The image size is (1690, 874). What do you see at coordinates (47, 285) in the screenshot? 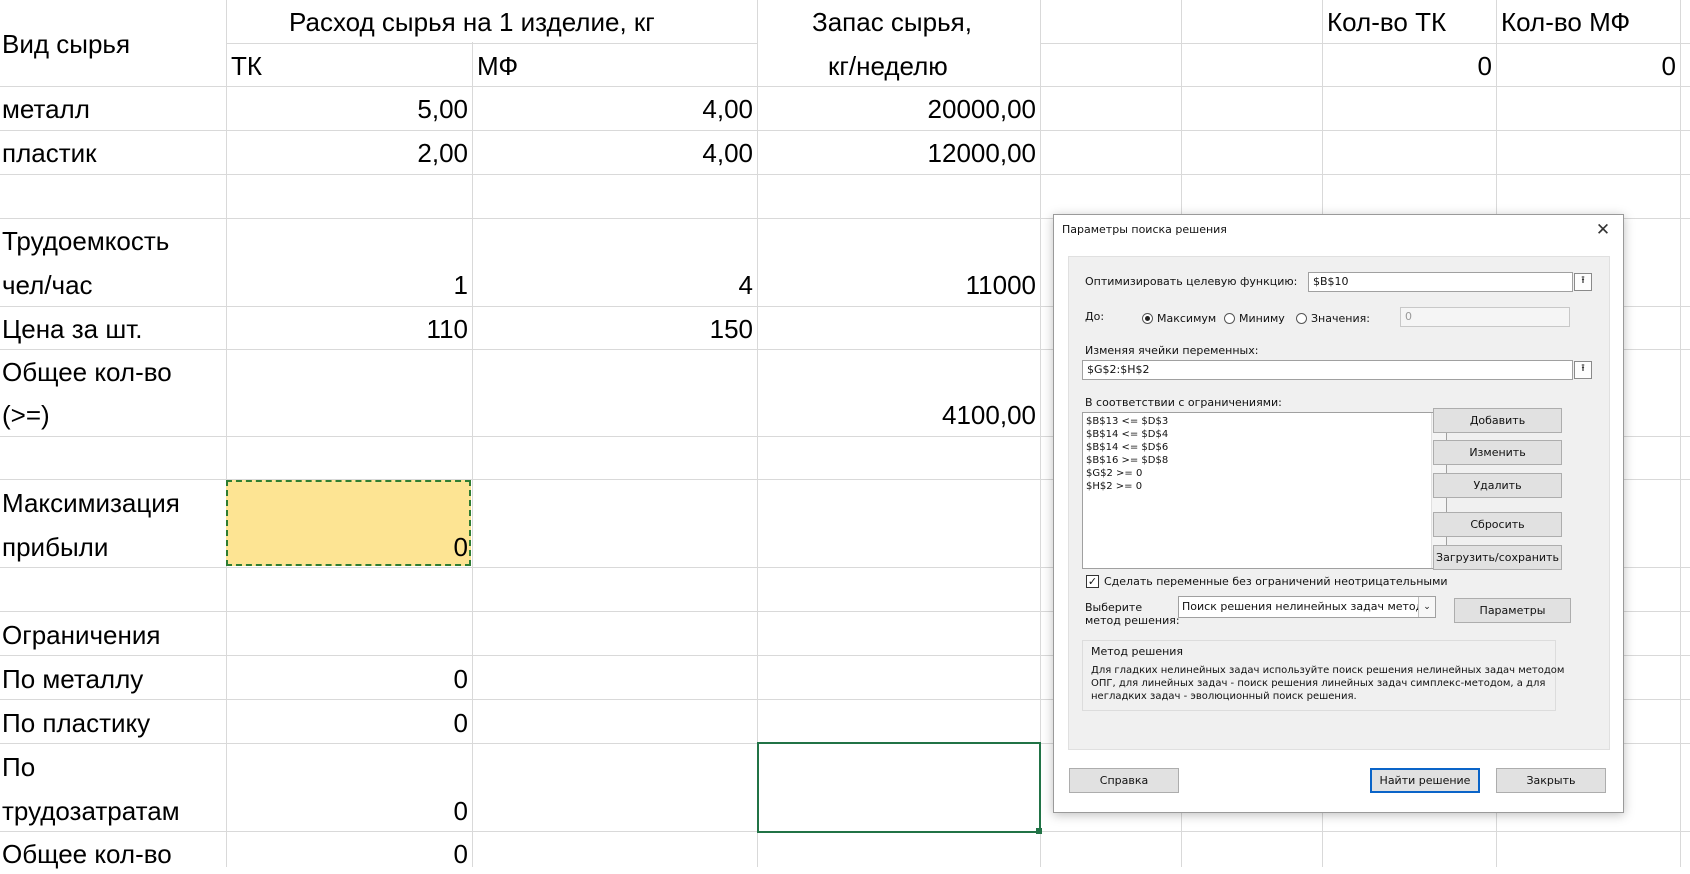
I see `row-label-labor-line2: чел/час` at bounding box center [47, 285].